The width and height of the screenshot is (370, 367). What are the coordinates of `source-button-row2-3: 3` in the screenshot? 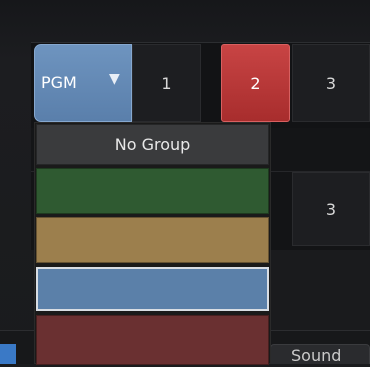 It's located at (331, 209).